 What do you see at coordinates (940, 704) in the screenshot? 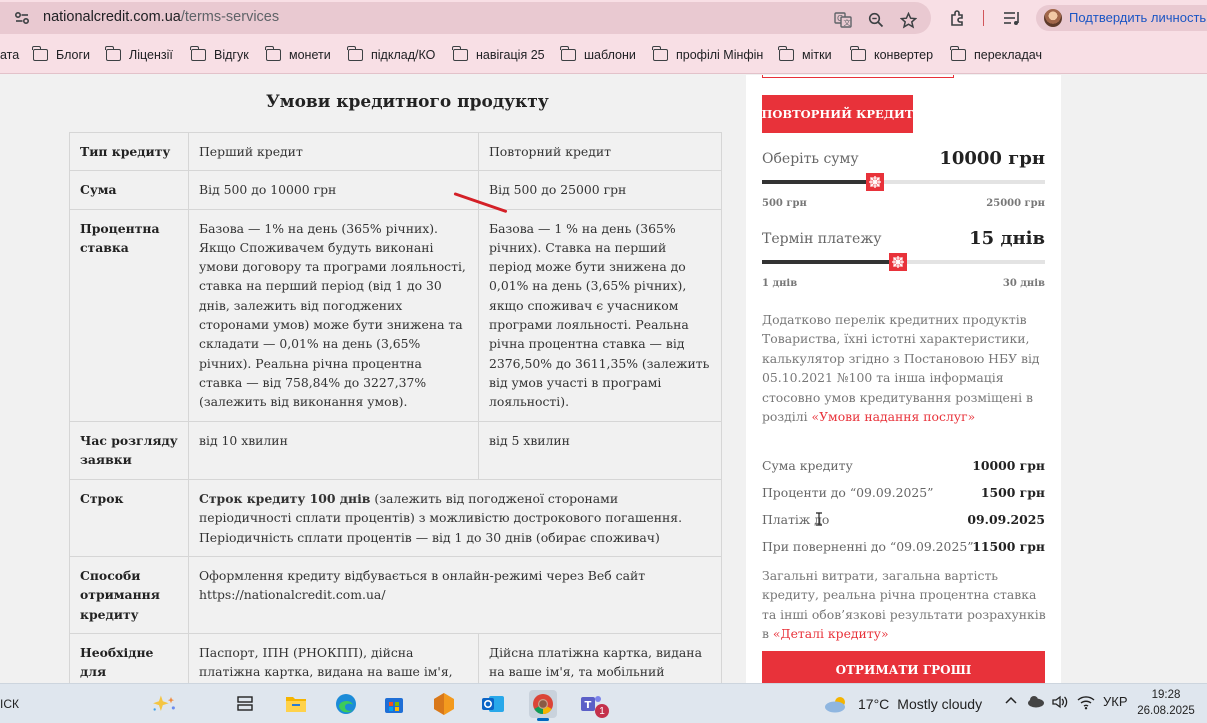
I see `weather-text: Mostly cloudy` at bounding box center [940, 704].